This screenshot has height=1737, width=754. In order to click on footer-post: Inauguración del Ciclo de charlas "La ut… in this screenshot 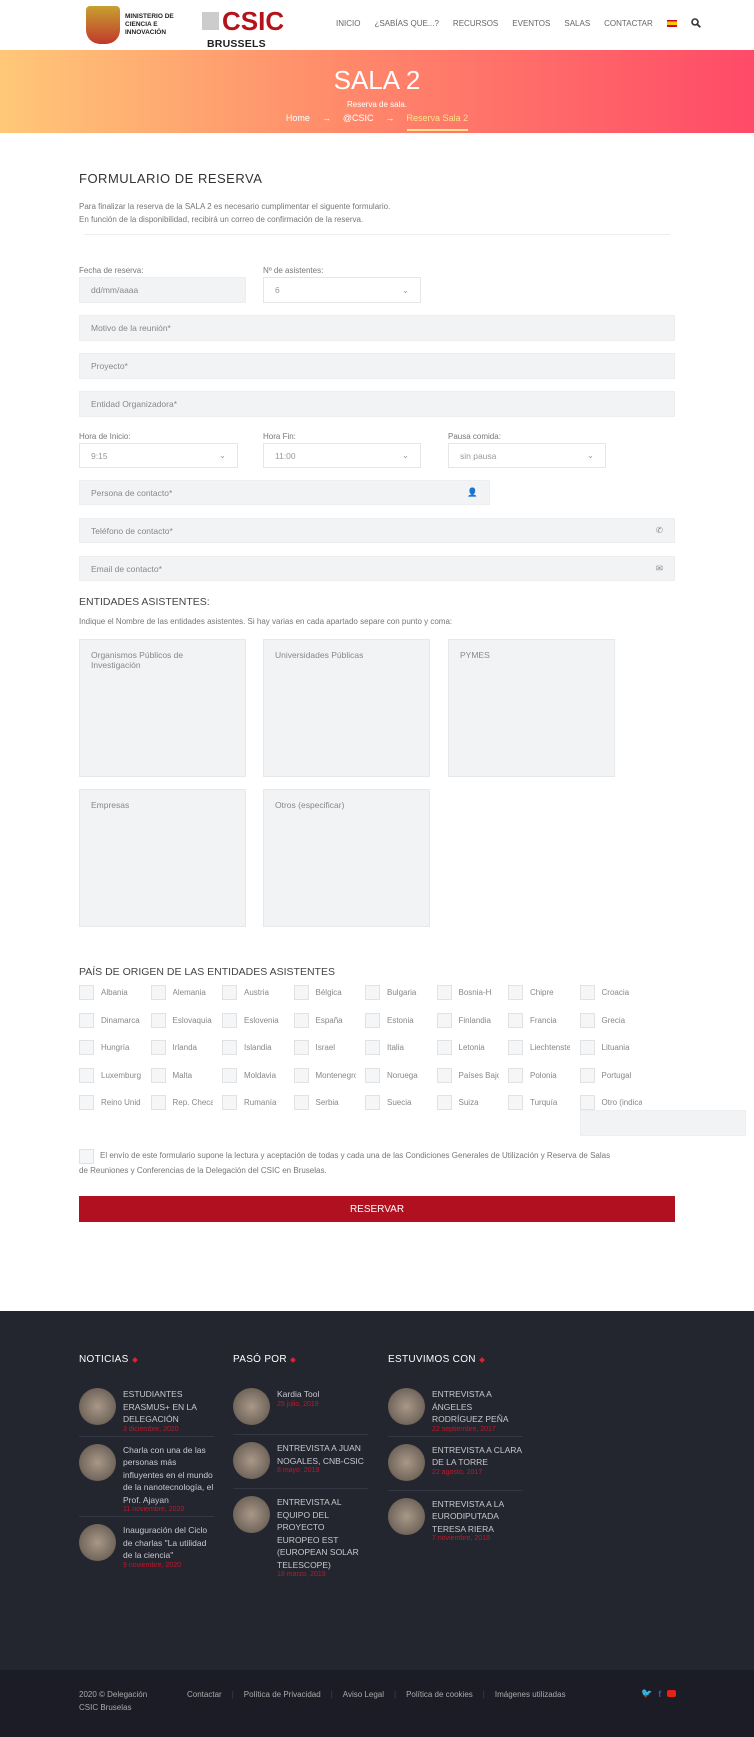, I will do `click(147, 1546)`.